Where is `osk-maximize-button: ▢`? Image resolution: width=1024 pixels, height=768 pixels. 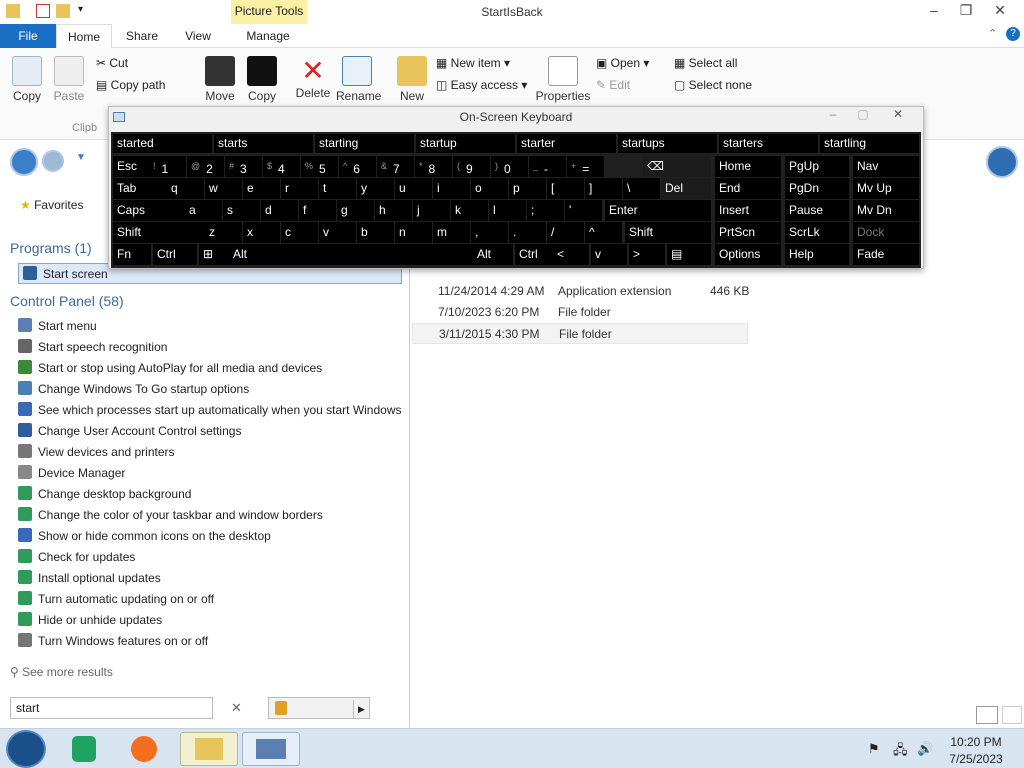 osk-maximize-button: ▢ is located at coordinates (863, 116).